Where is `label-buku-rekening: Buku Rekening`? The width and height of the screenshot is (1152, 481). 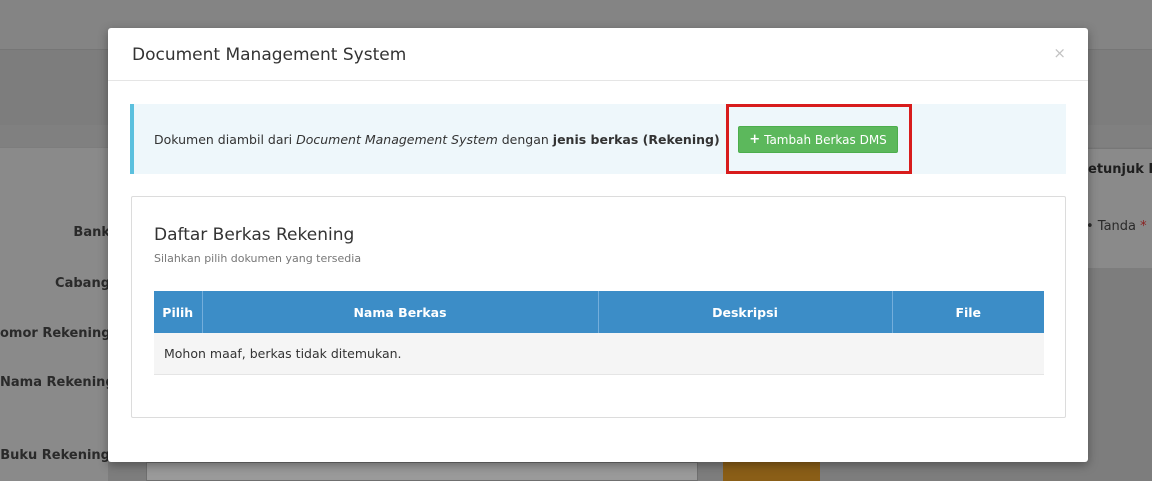 label-buku-rekening: Buku Rekening is located at coordinates (55, 455).